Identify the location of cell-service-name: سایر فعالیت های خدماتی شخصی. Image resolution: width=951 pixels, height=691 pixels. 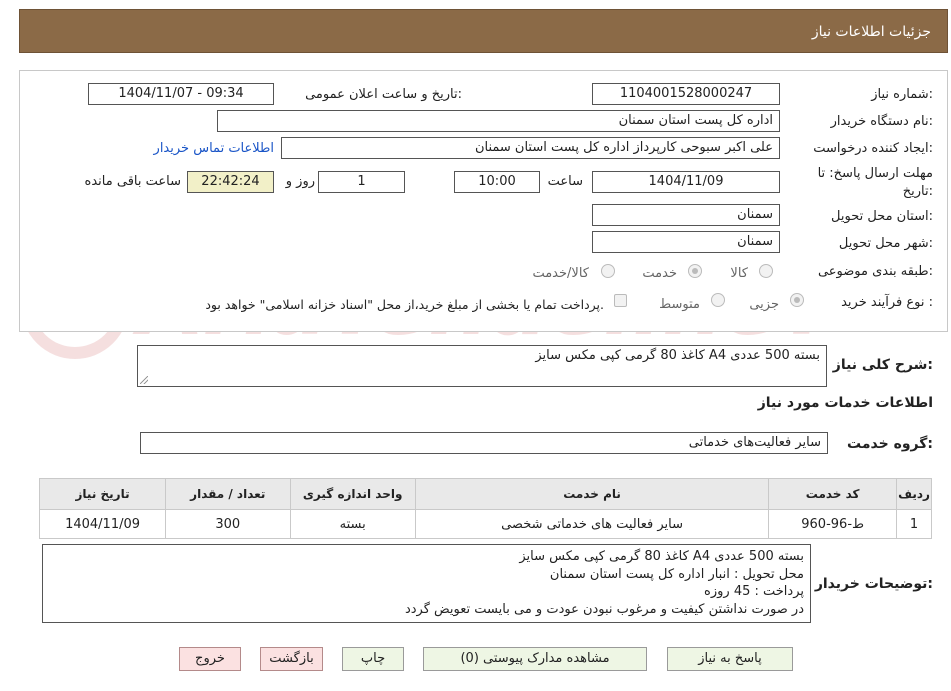
(592, 524).